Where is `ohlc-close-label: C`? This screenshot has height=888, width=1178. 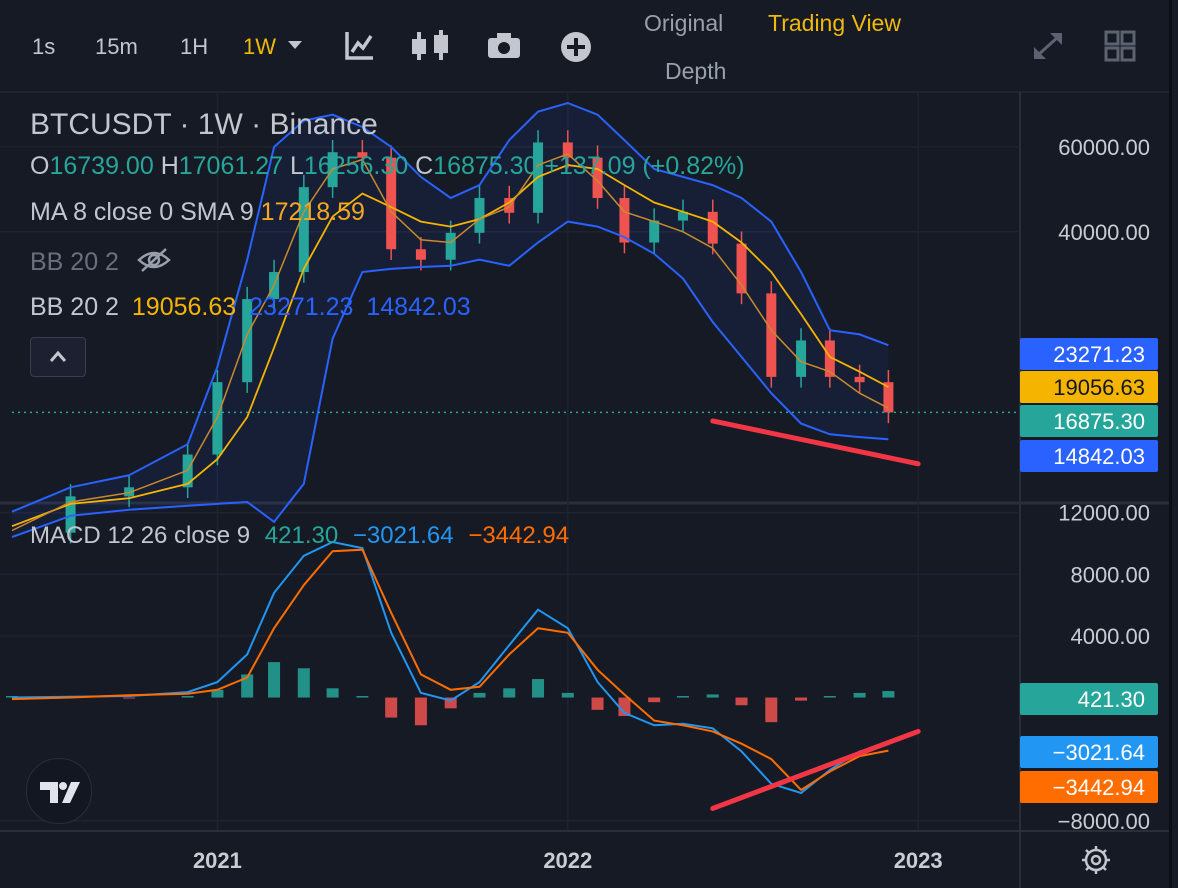 ohlc-close-label: C is located at coordinates (424, 166).